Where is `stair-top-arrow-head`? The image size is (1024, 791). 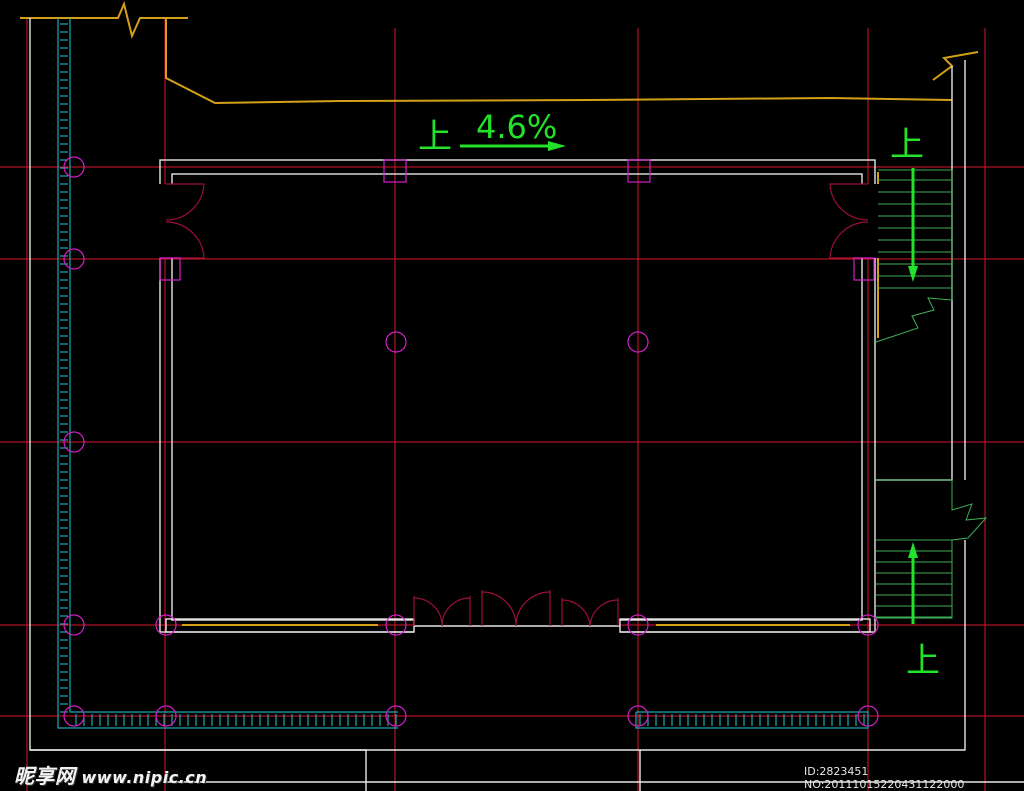
stair-top-arrow-head is located at coordinates (913, 274).